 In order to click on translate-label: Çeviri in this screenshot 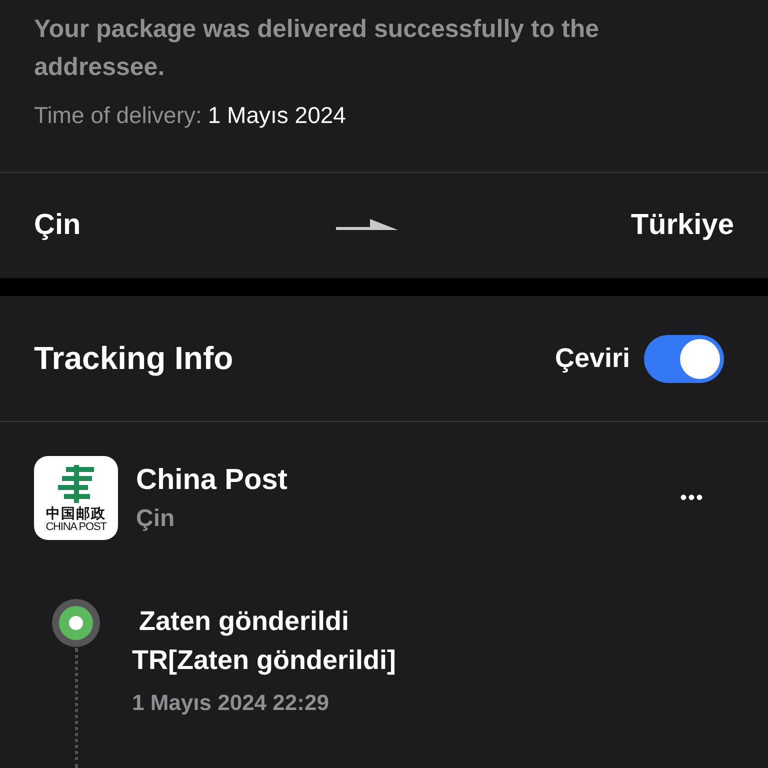, I will do `click(592, 358)`.